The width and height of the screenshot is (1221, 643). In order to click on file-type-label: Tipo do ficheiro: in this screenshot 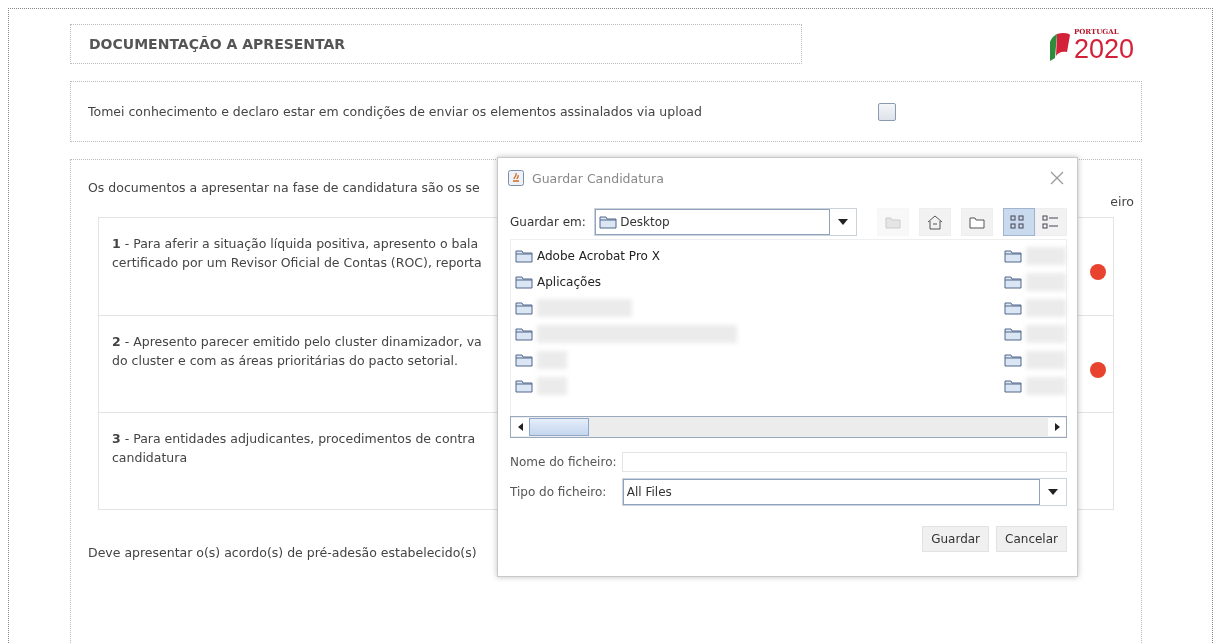, I will do `click(559, 492)`.